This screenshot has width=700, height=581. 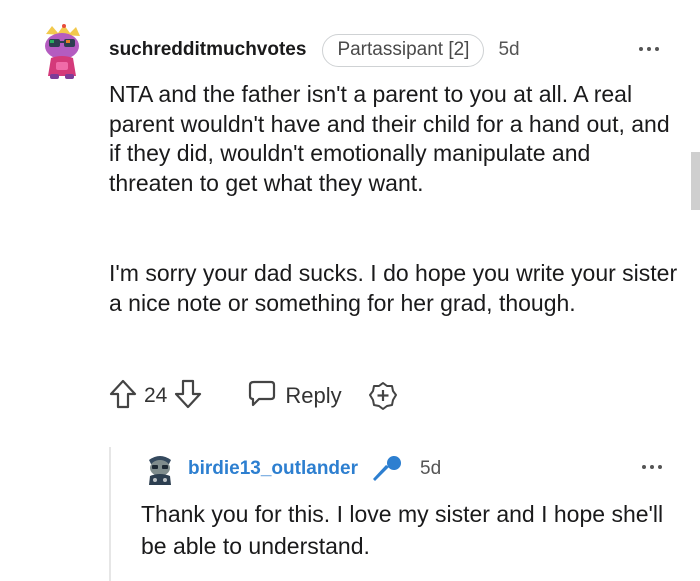 I want to click on reply-button: Reply, so click(x=294, y=396).